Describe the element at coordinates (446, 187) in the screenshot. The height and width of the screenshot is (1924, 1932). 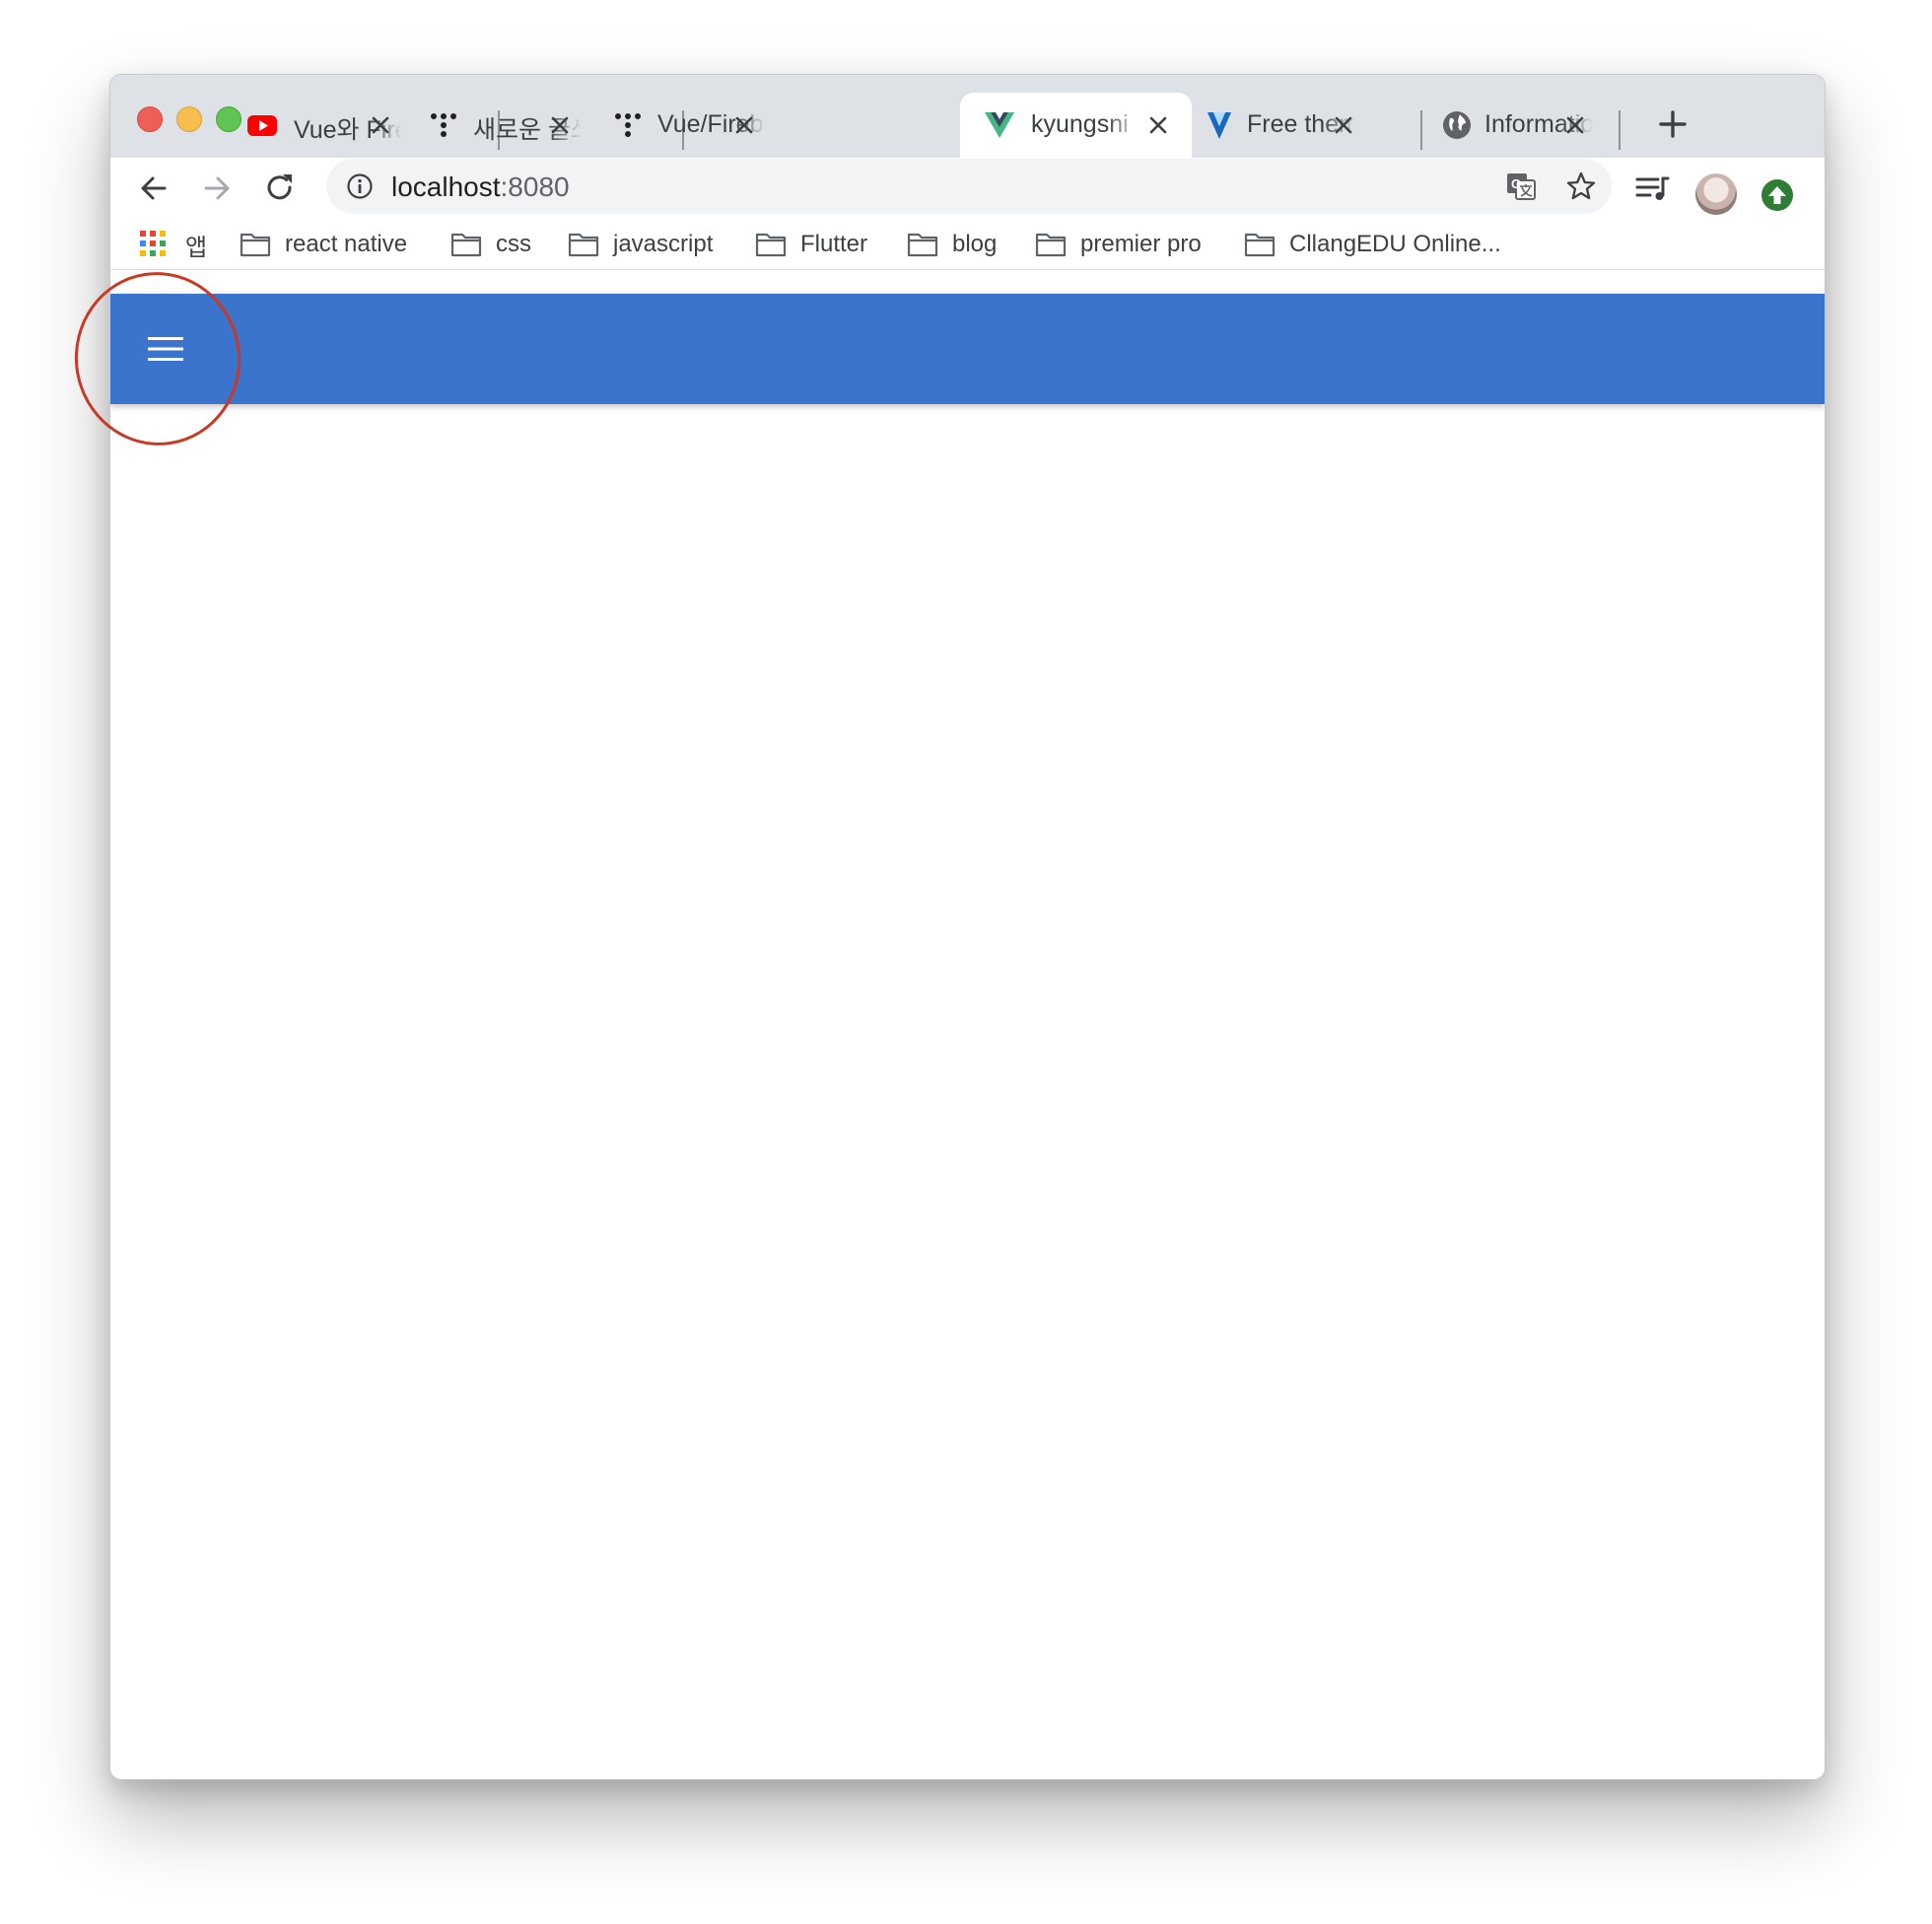
I see `url-host: localhost` at that location.